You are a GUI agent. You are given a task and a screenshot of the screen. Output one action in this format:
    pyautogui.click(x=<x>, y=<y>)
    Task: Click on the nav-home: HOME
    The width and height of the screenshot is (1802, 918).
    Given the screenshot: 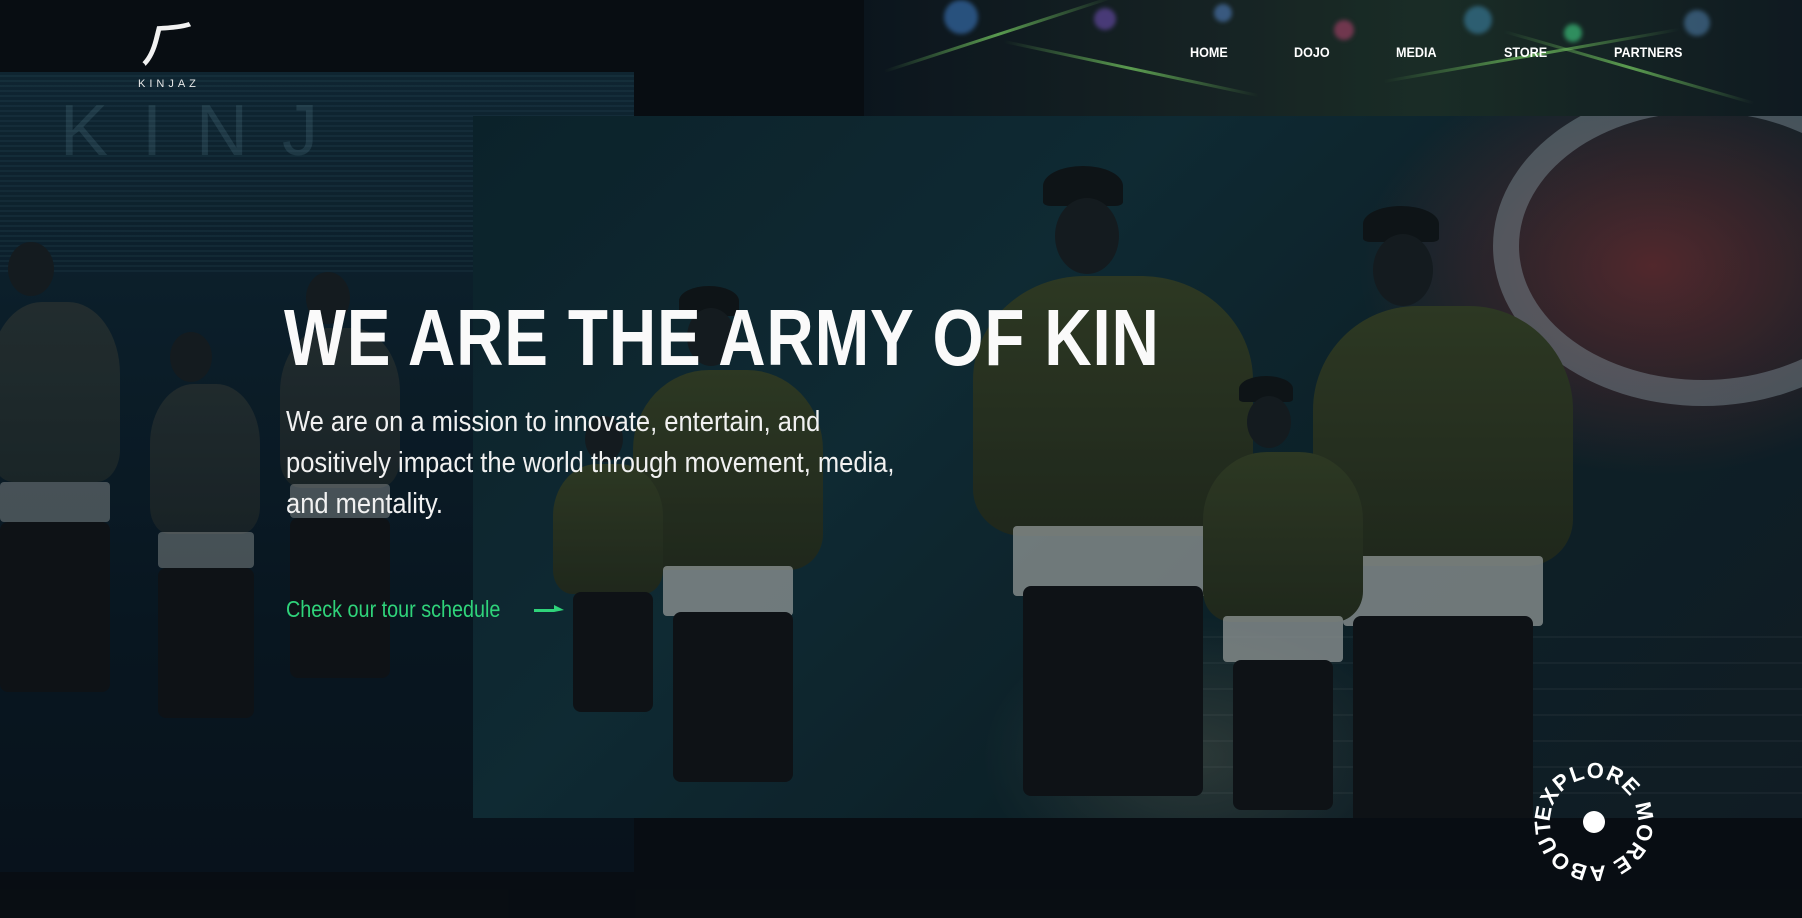 What is the action you would take?
    pyautogui.click(x=1209, y=52)
    